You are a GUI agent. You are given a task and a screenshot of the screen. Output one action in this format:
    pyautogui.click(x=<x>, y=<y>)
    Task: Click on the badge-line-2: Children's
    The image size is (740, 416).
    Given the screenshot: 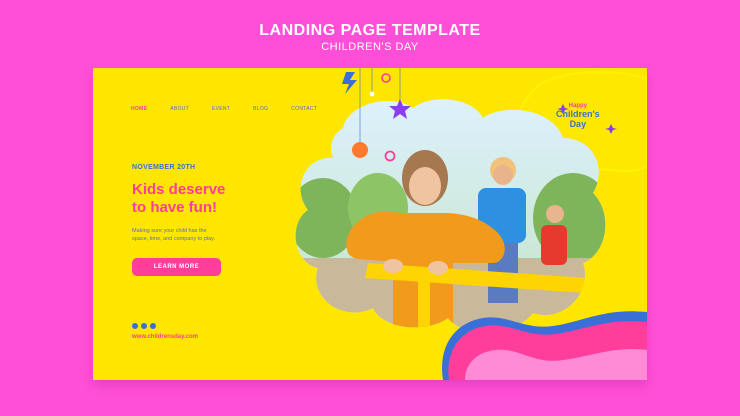 What is the action you would take?
    pyautogui.click(x=578, y=114)
    